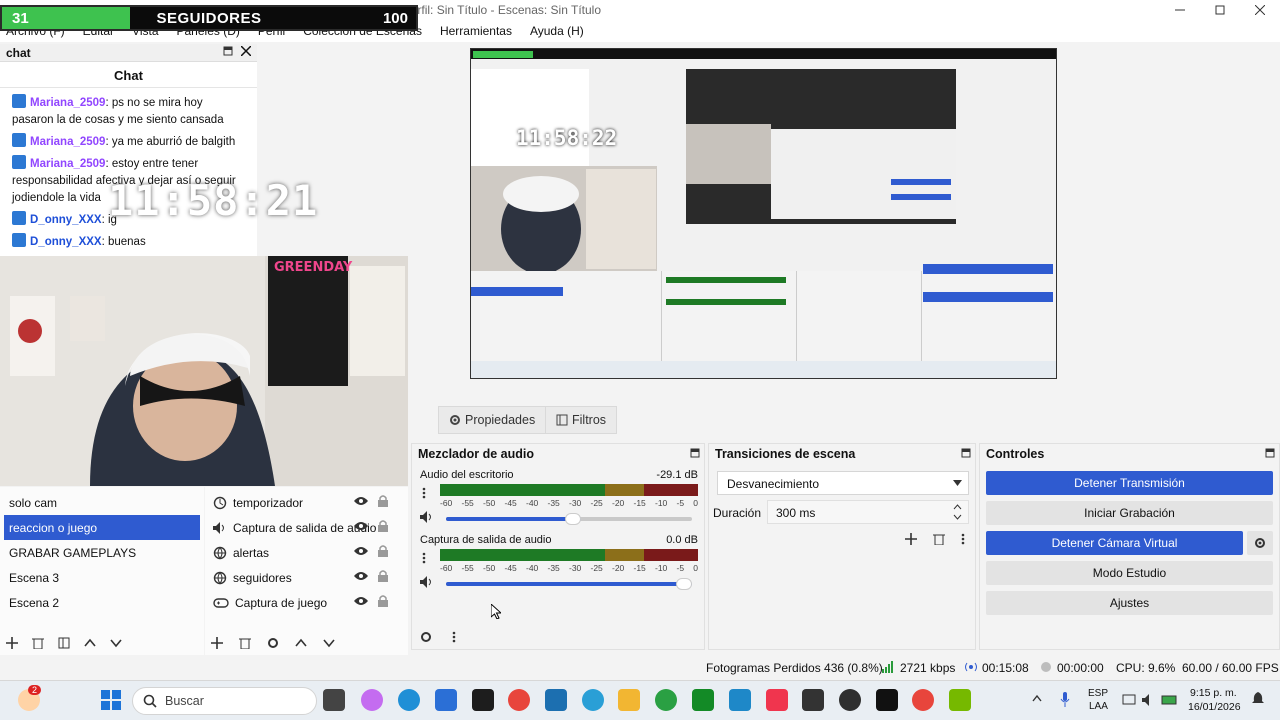  What do you see at coordinates (1037, 698) in the screenshot?
I see `chevron-up-icon` at bounding box center [1037, 698].